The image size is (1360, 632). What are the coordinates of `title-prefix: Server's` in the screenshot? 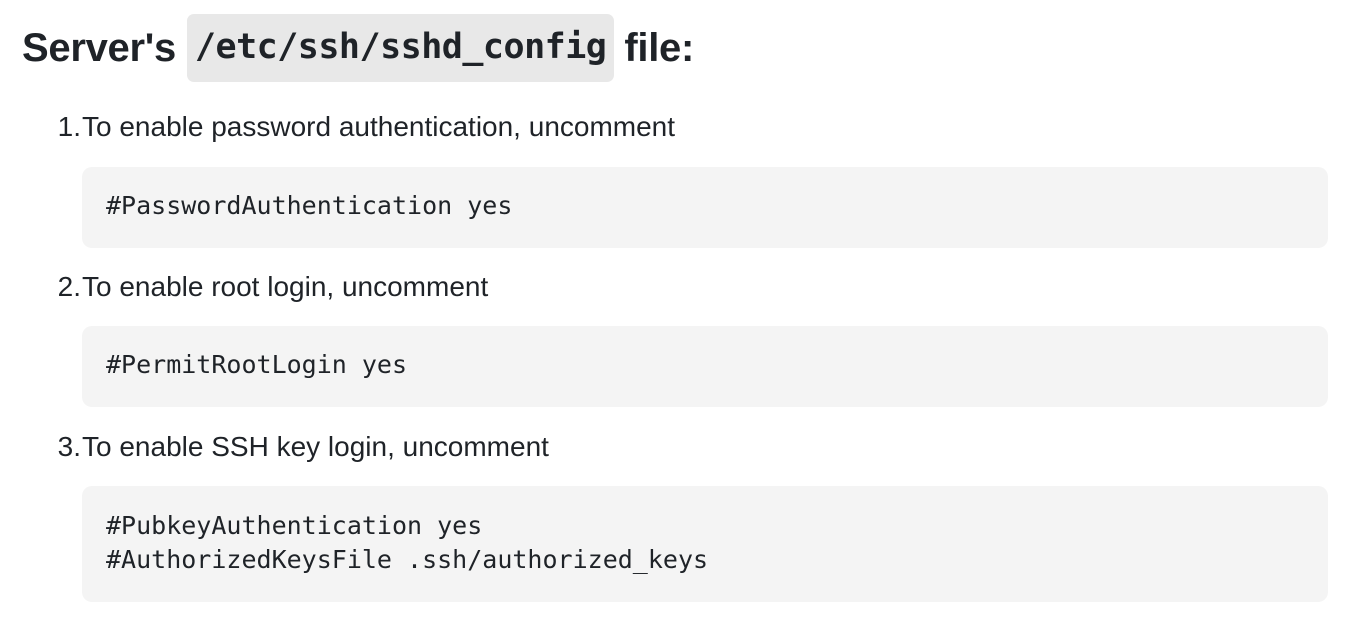 It's located at (99, 48).